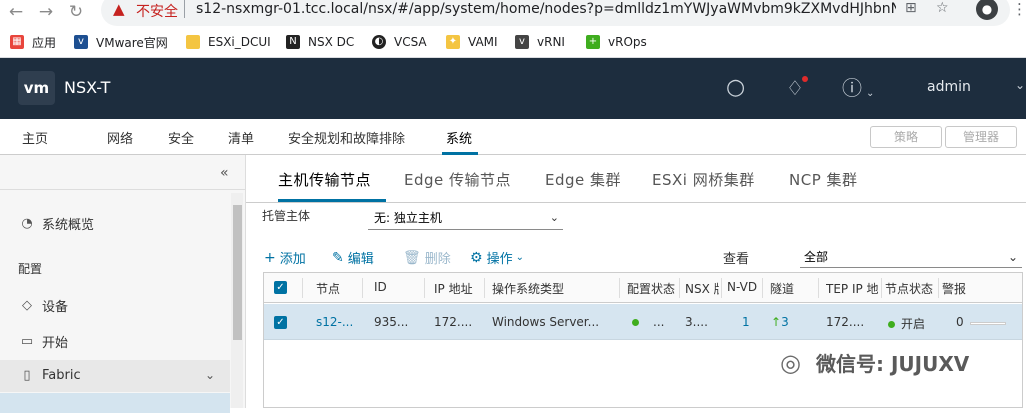 The width and height of the screenshot is (1026, 413). I want to click on policy-mode-button: 策略, so click(906, 137).